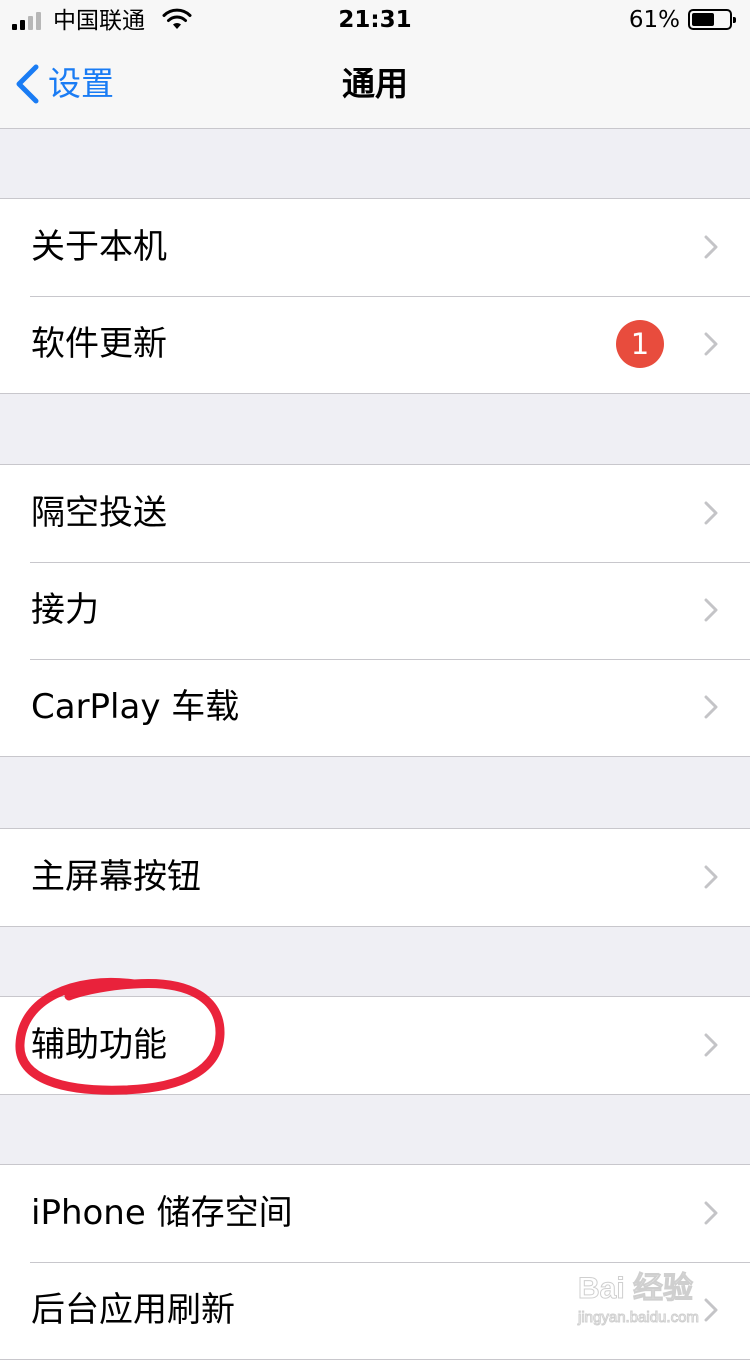  Describe the element at coordinates (703, 19) in the screenshot. I see `battery-level` at that location.